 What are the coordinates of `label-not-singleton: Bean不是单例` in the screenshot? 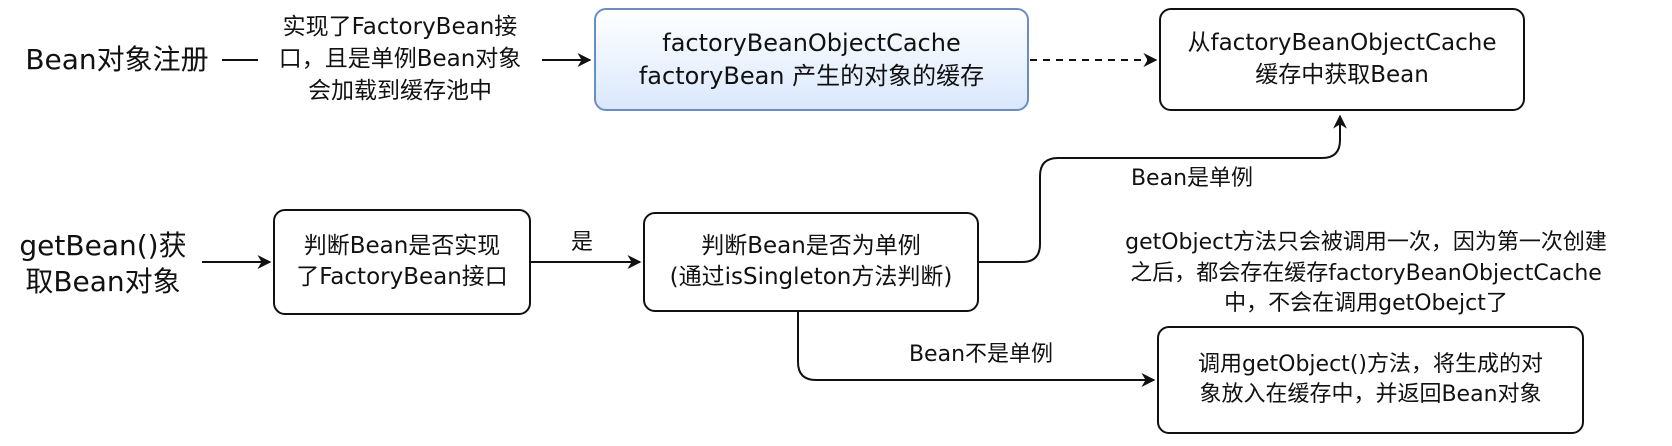 It's located at (981, 354).